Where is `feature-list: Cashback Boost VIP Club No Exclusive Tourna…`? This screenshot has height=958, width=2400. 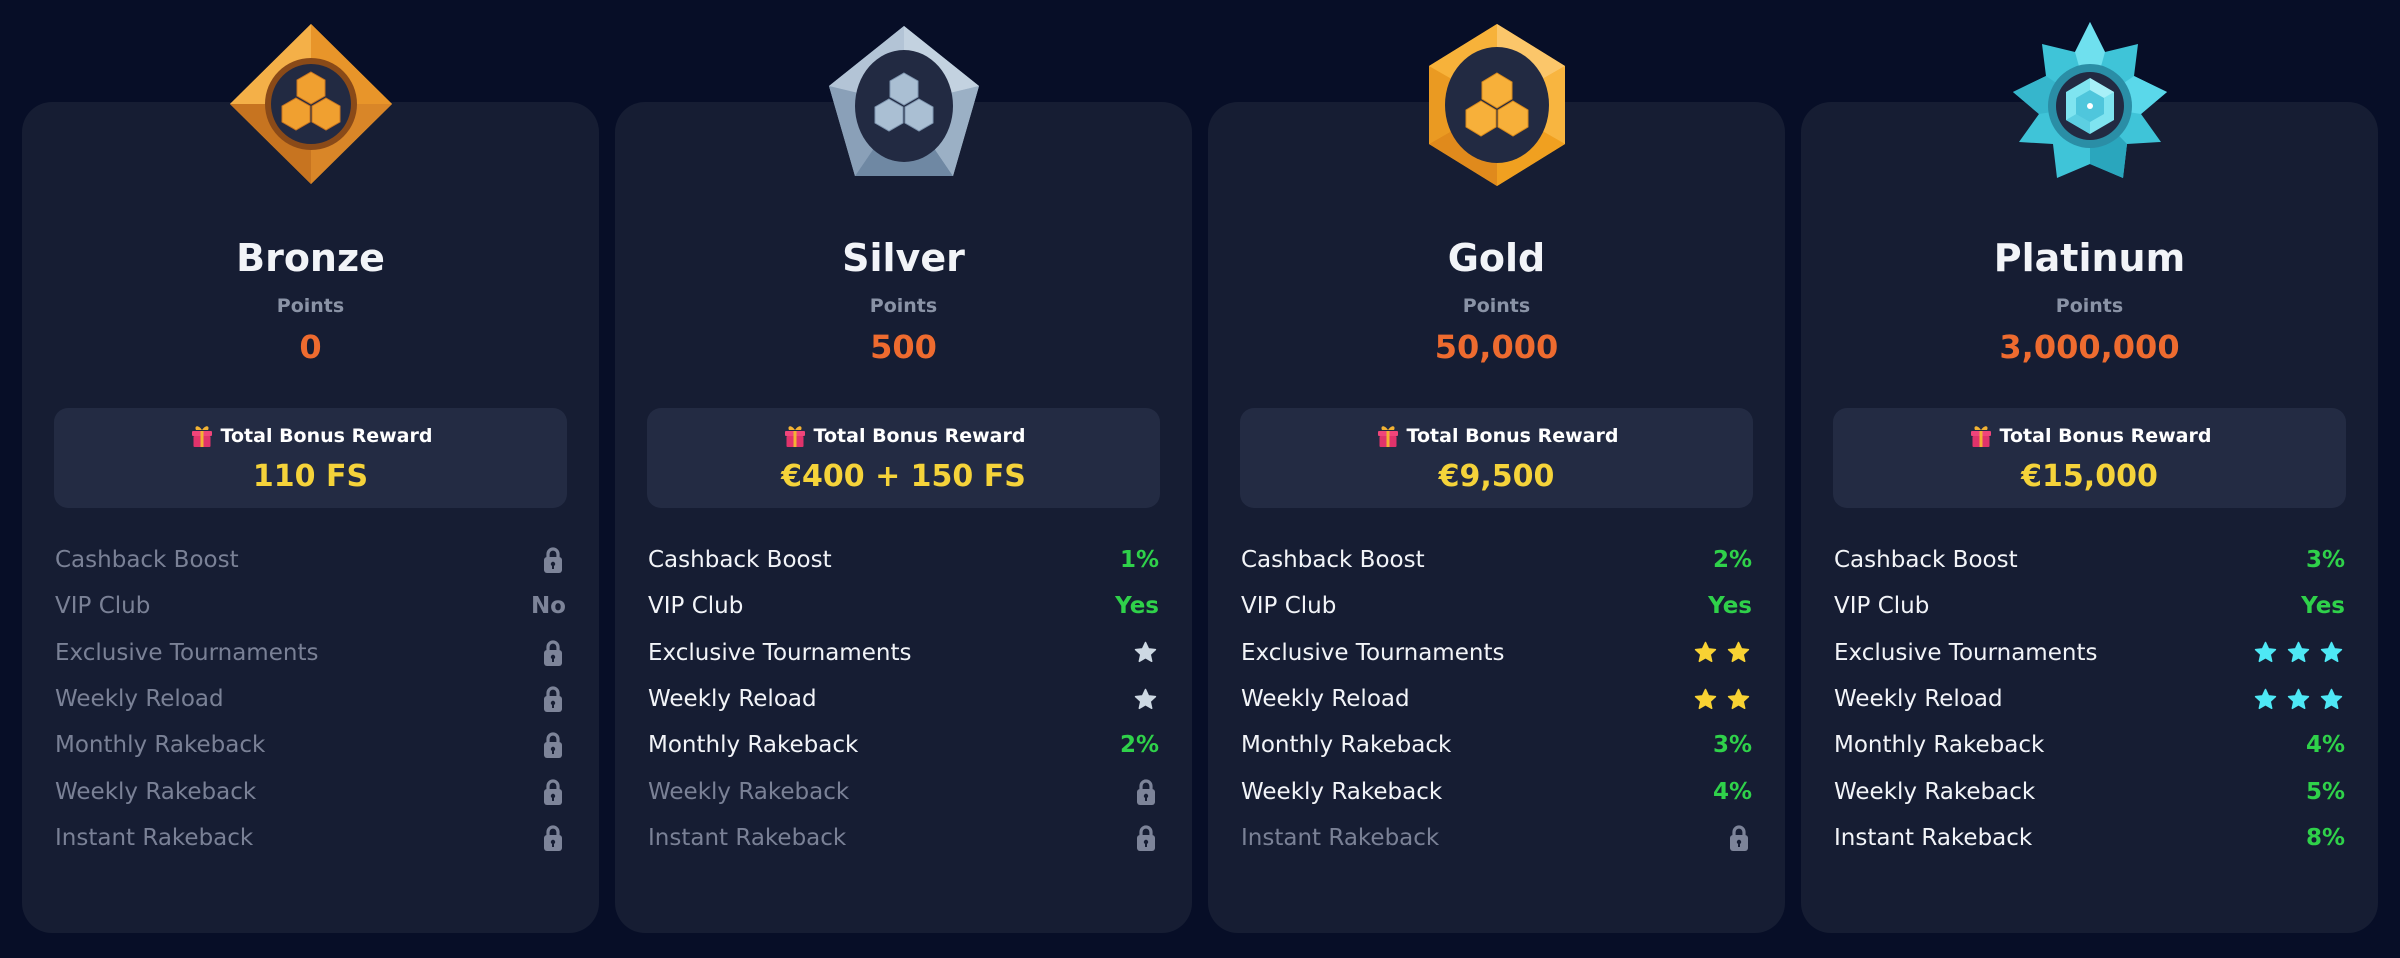 feature-list: Cashback Boost VIP Club No Exclusive Tourna… is located at coordinates (310, 699).